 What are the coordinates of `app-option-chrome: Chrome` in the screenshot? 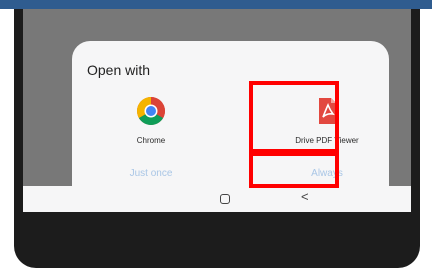 It's located at (151, 120).